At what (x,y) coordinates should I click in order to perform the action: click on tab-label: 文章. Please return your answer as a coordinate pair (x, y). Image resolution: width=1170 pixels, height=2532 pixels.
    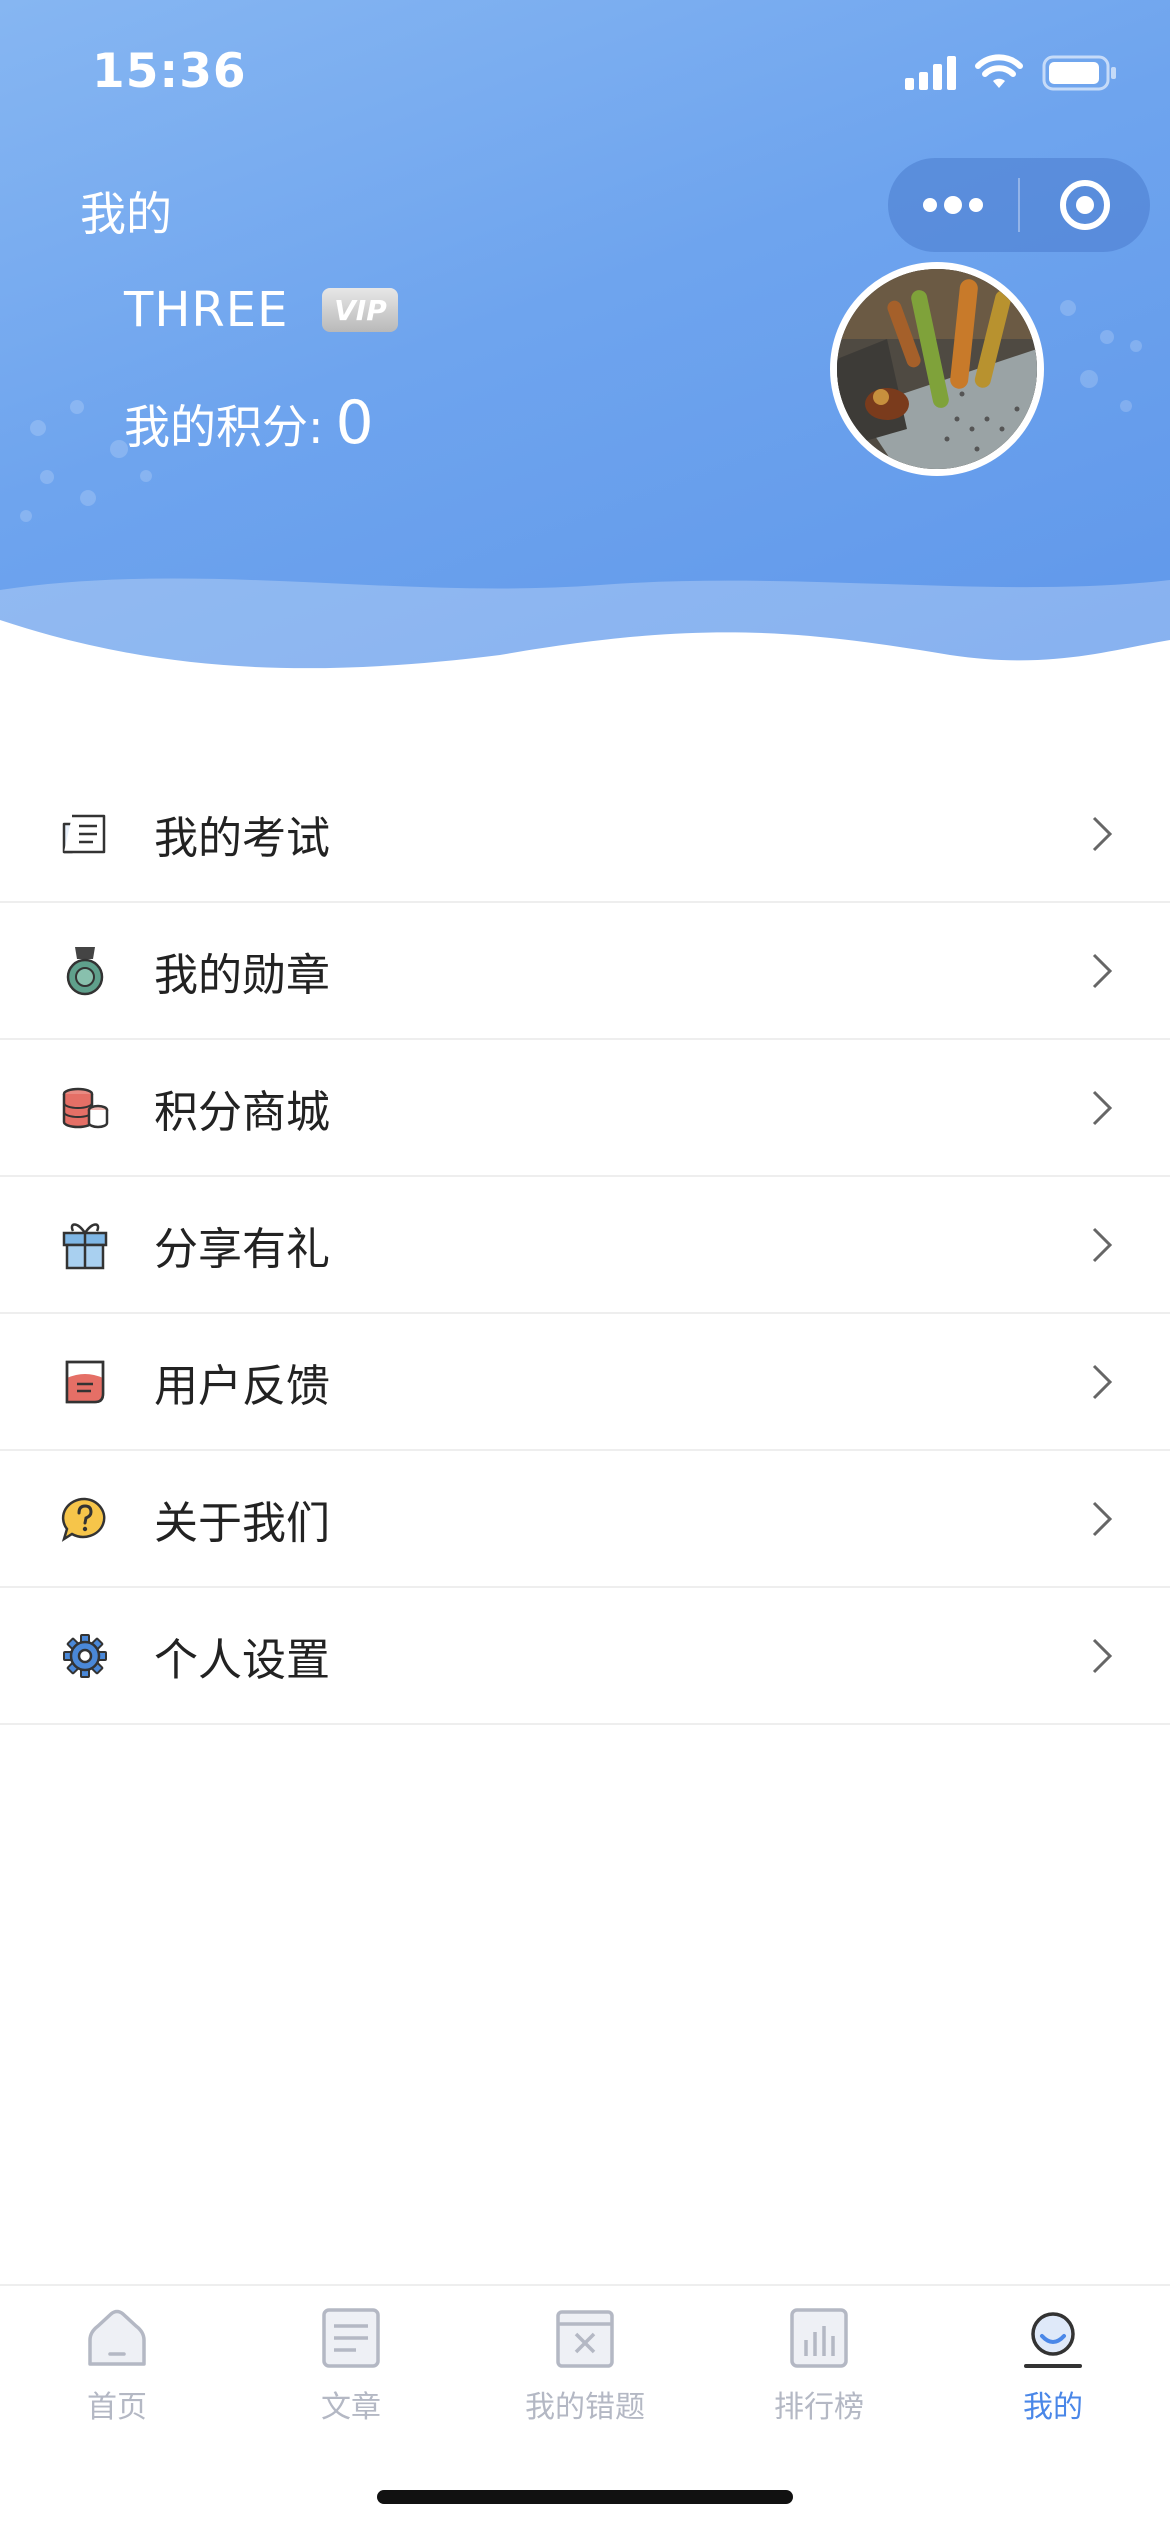
    Looking at the image, I should click on (351, 2407).